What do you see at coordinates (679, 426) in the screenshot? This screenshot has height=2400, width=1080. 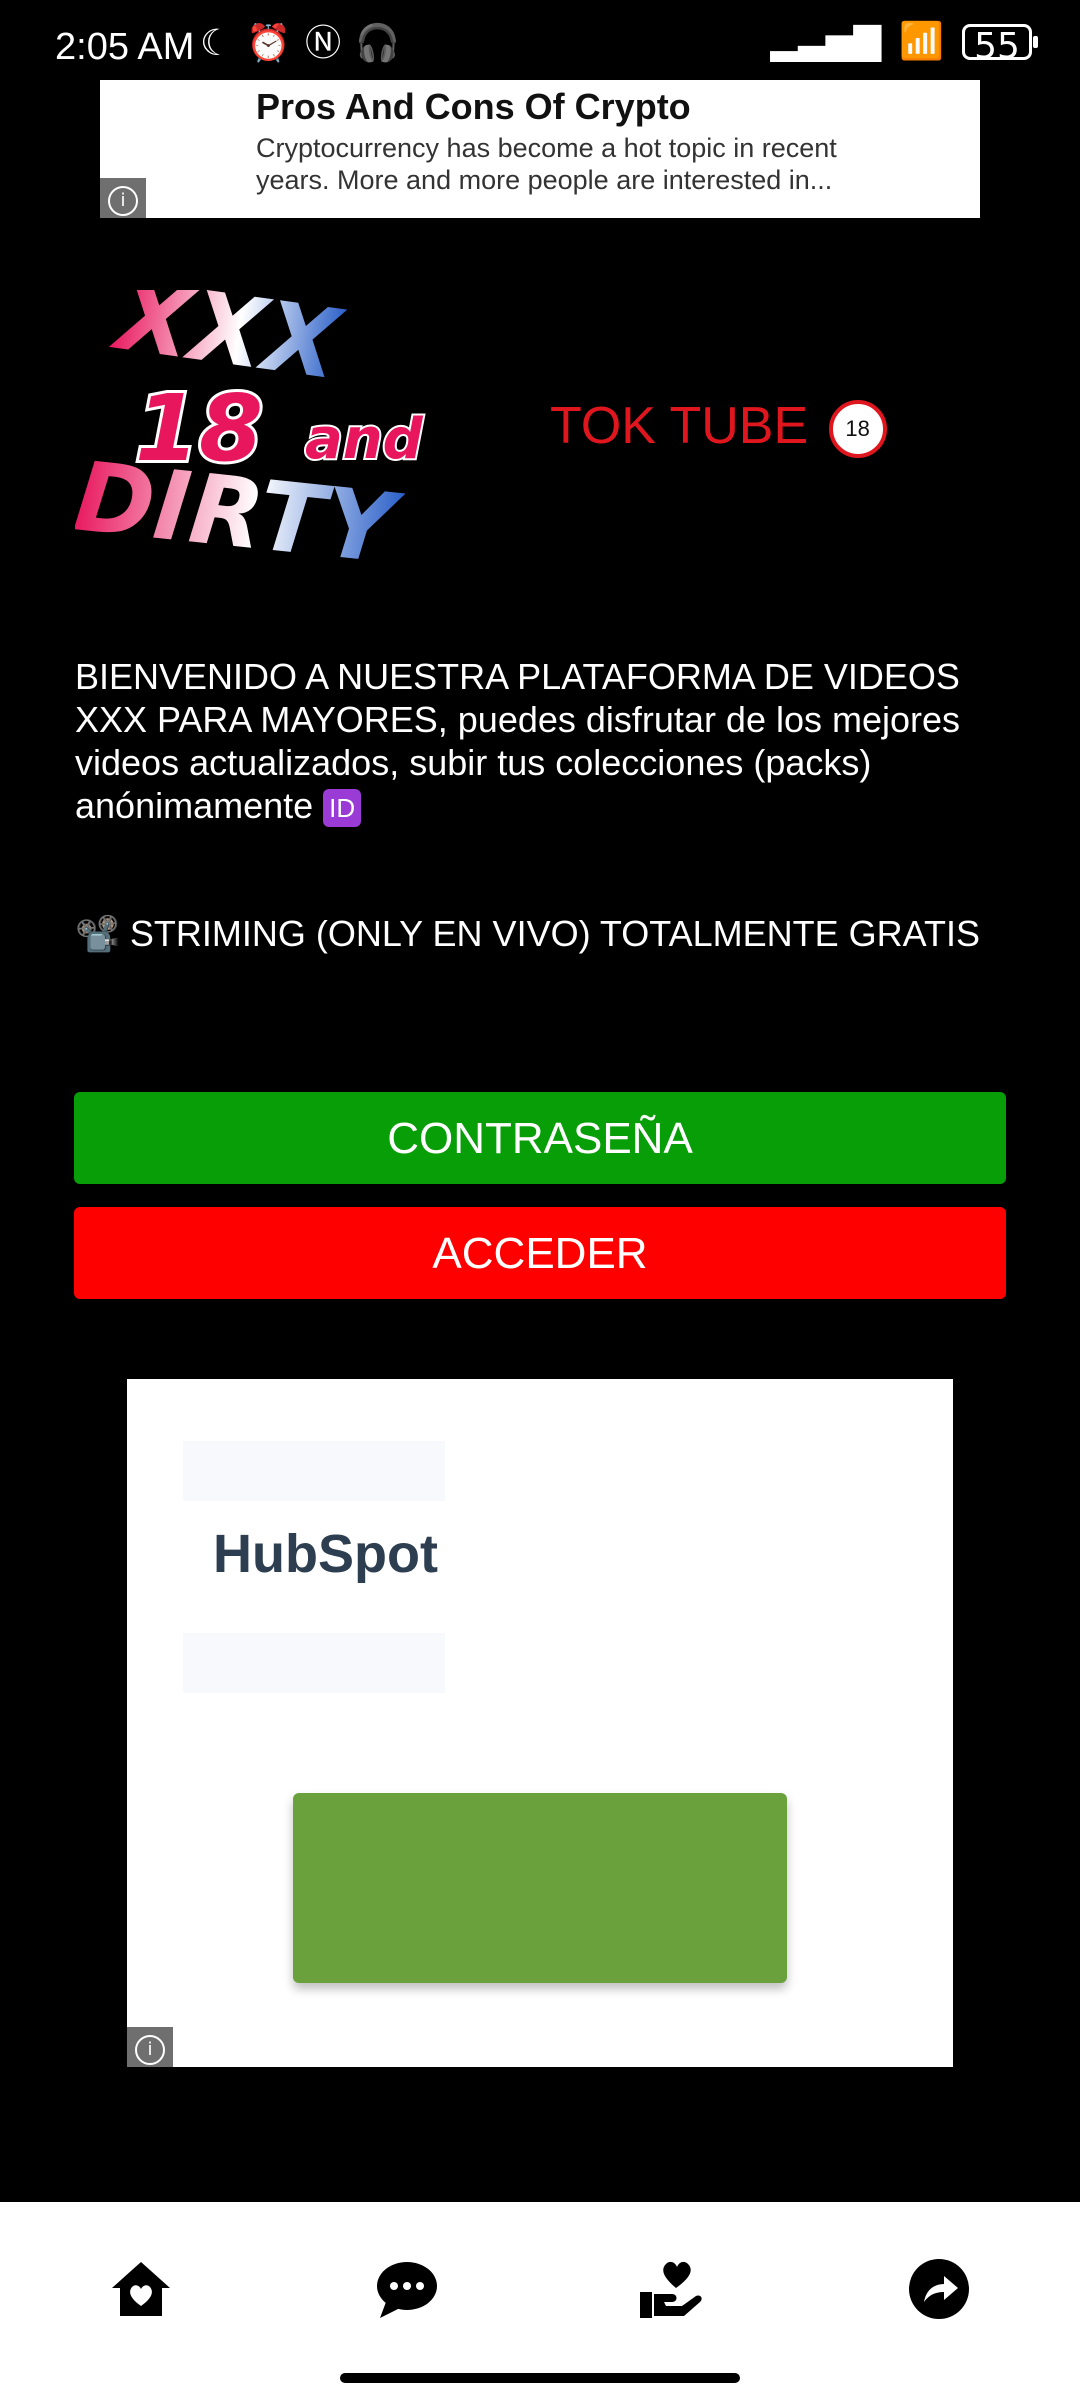 I see `app-title-text: TOK TUBE` at bounding box center [679, 426].